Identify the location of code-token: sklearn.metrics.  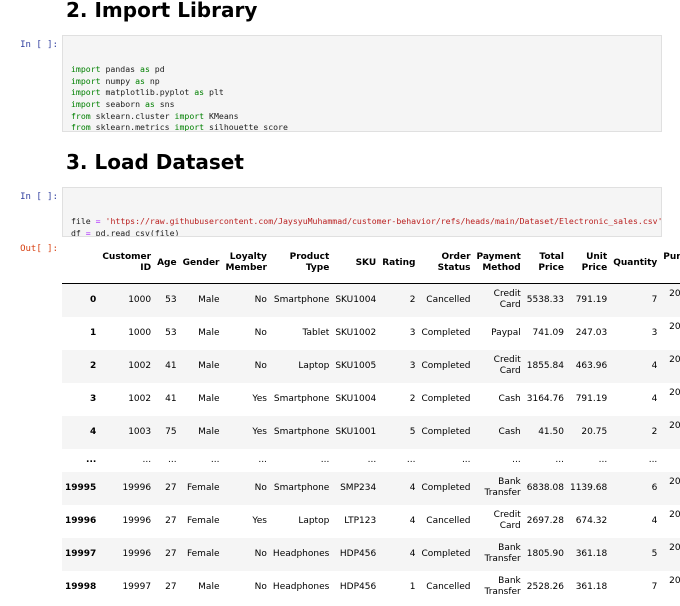
(132, 127).